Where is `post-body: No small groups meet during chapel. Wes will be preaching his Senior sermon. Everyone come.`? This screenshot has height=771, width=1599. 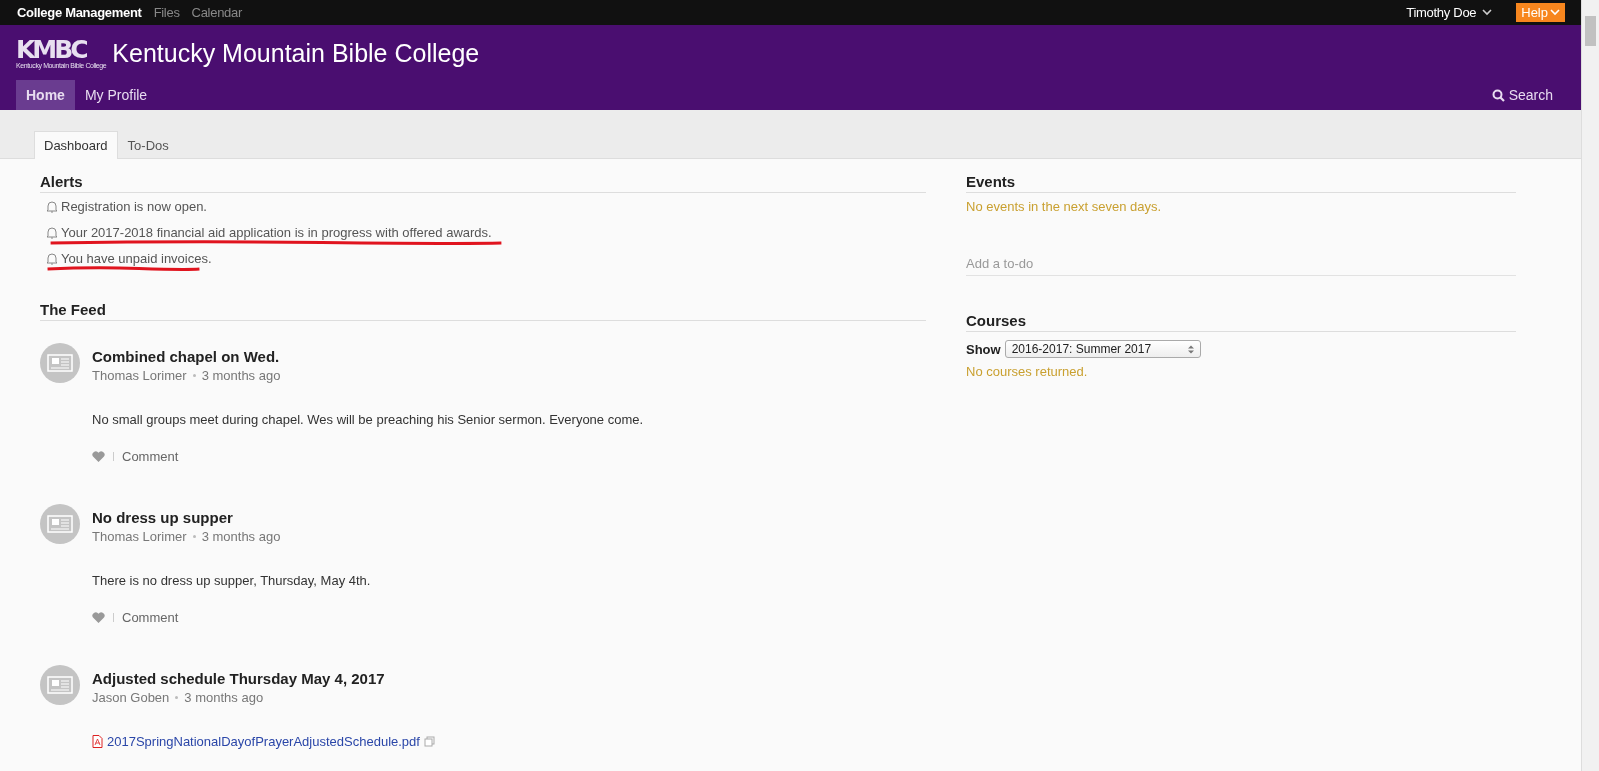
post-body: No small groups meet during chapel. Wes will be preaching his Senior sermon. Everyone come. is located at coordinates (368, 419).